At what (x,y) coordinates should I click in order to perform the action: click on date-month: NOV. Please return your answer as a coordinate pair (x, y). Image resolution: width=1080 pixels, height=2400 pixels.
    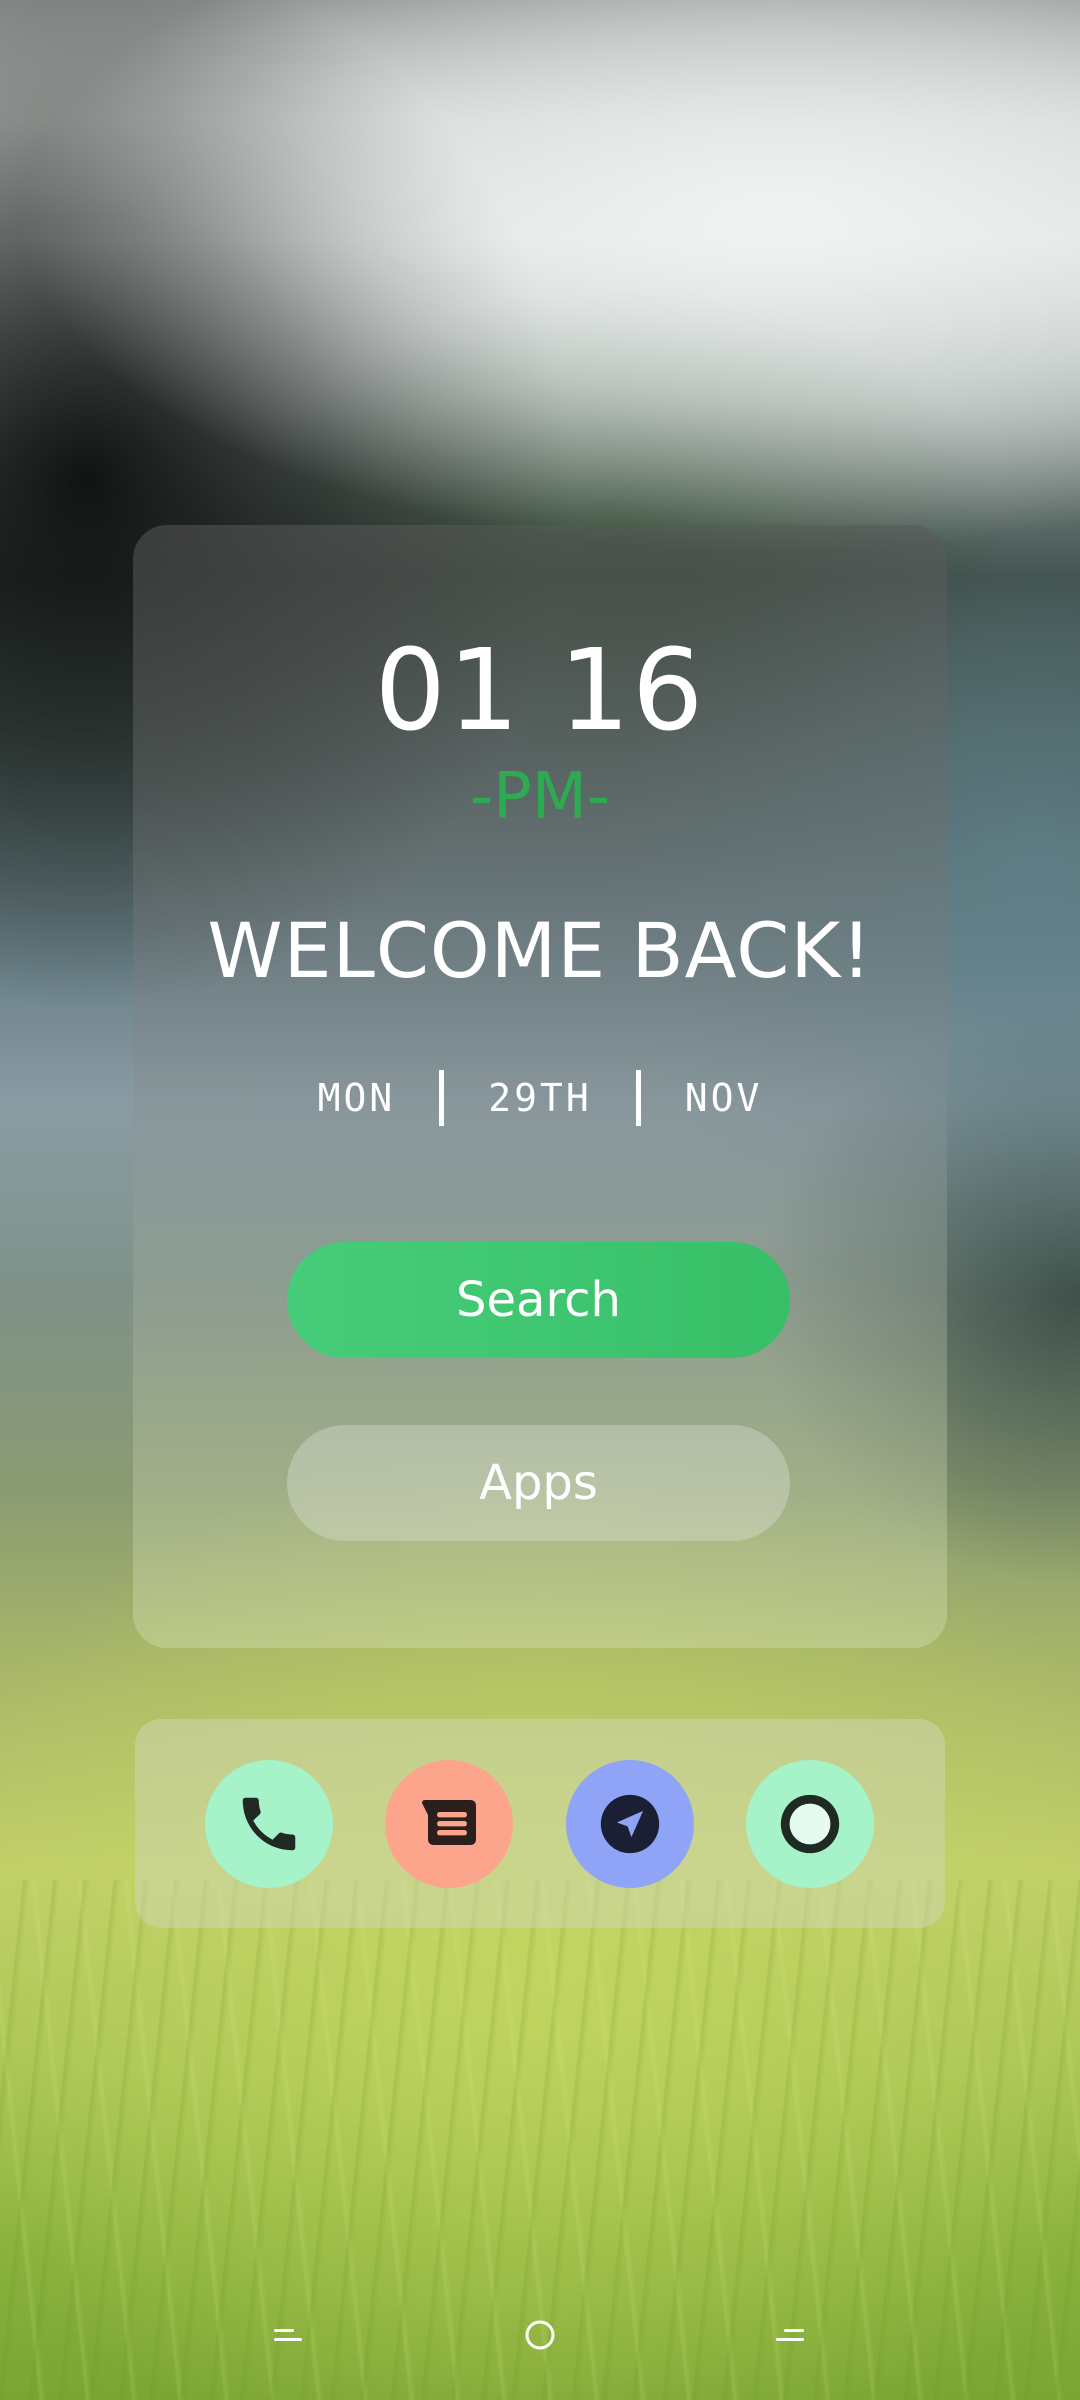
    Looking at the image, I should click on (723, 1098).